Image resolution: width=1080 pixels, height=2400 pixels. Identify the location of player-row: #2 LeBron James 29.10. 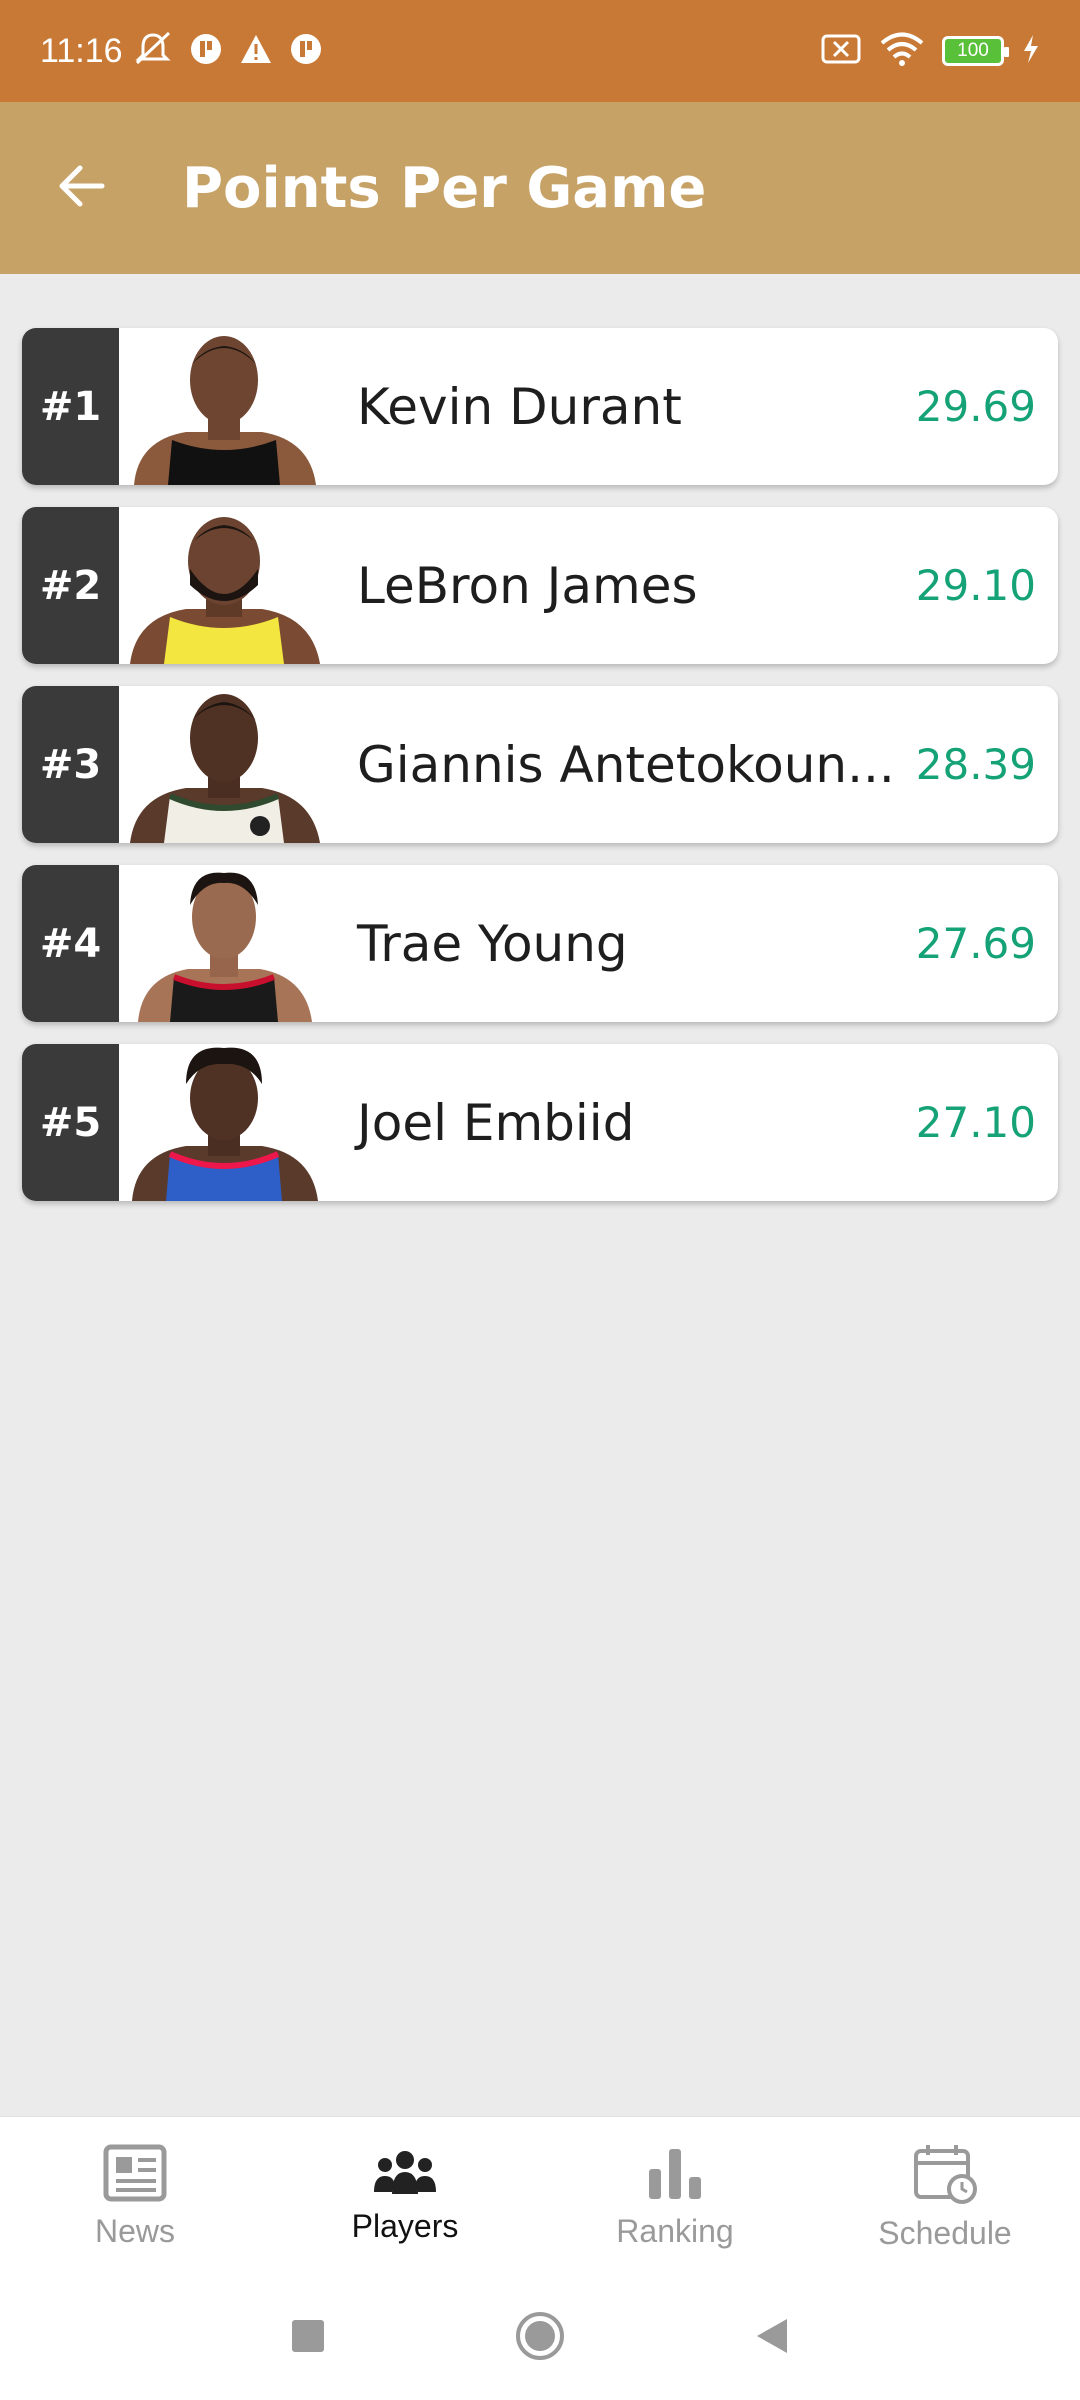
(540, 585).